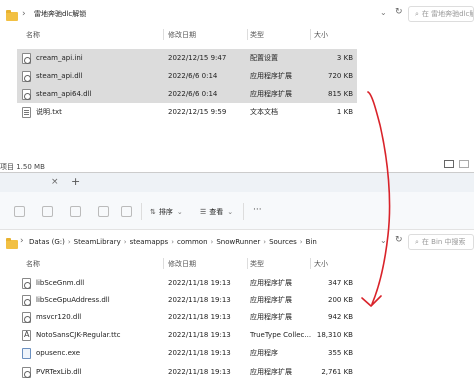 This screenshot has width=474, height=386. I want to click on drag-arrow-icon, so click(376, 199).